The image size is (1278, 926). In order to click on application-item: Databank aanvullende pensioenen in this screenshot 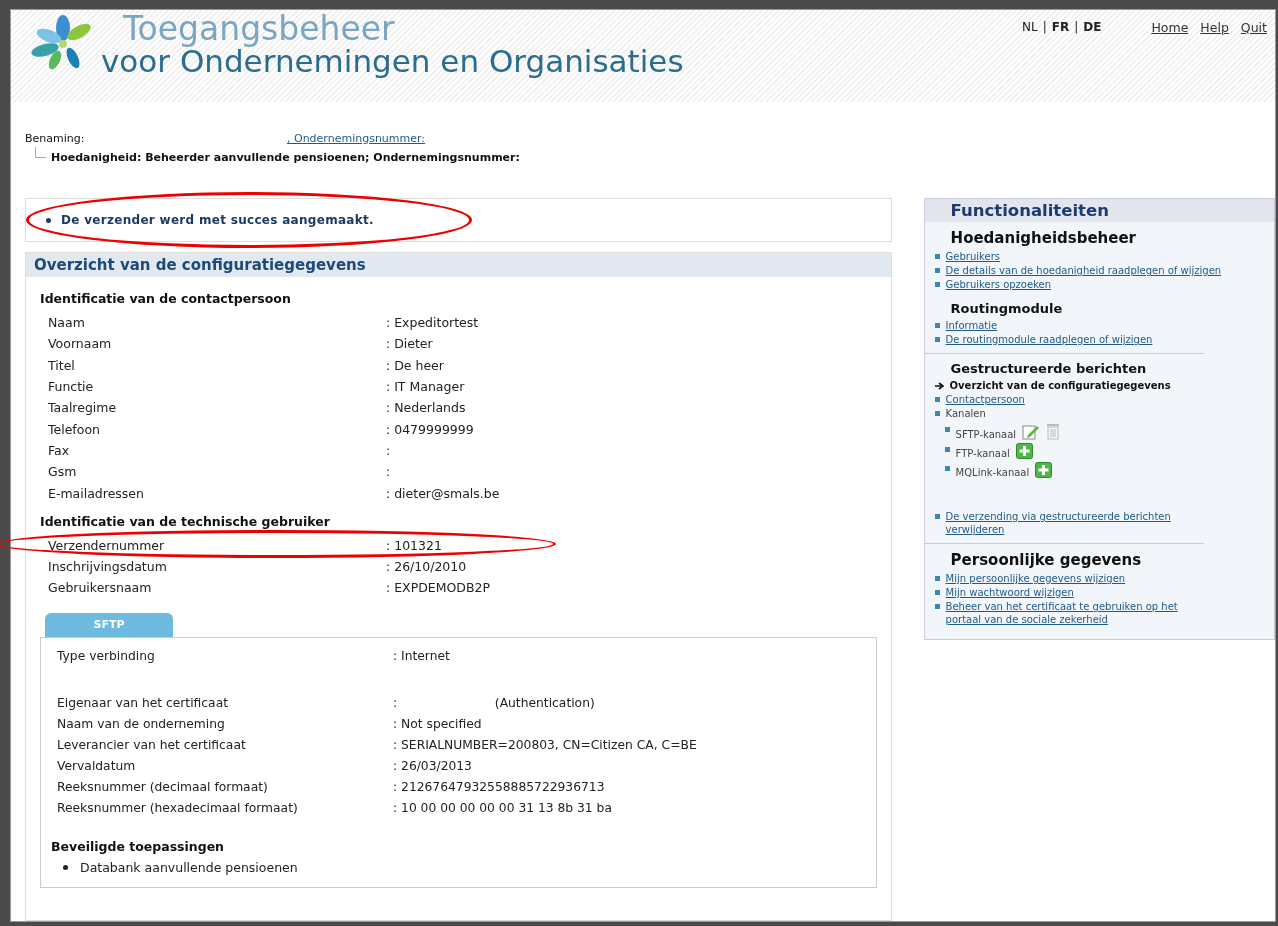, I will do `click(189, 867)`.